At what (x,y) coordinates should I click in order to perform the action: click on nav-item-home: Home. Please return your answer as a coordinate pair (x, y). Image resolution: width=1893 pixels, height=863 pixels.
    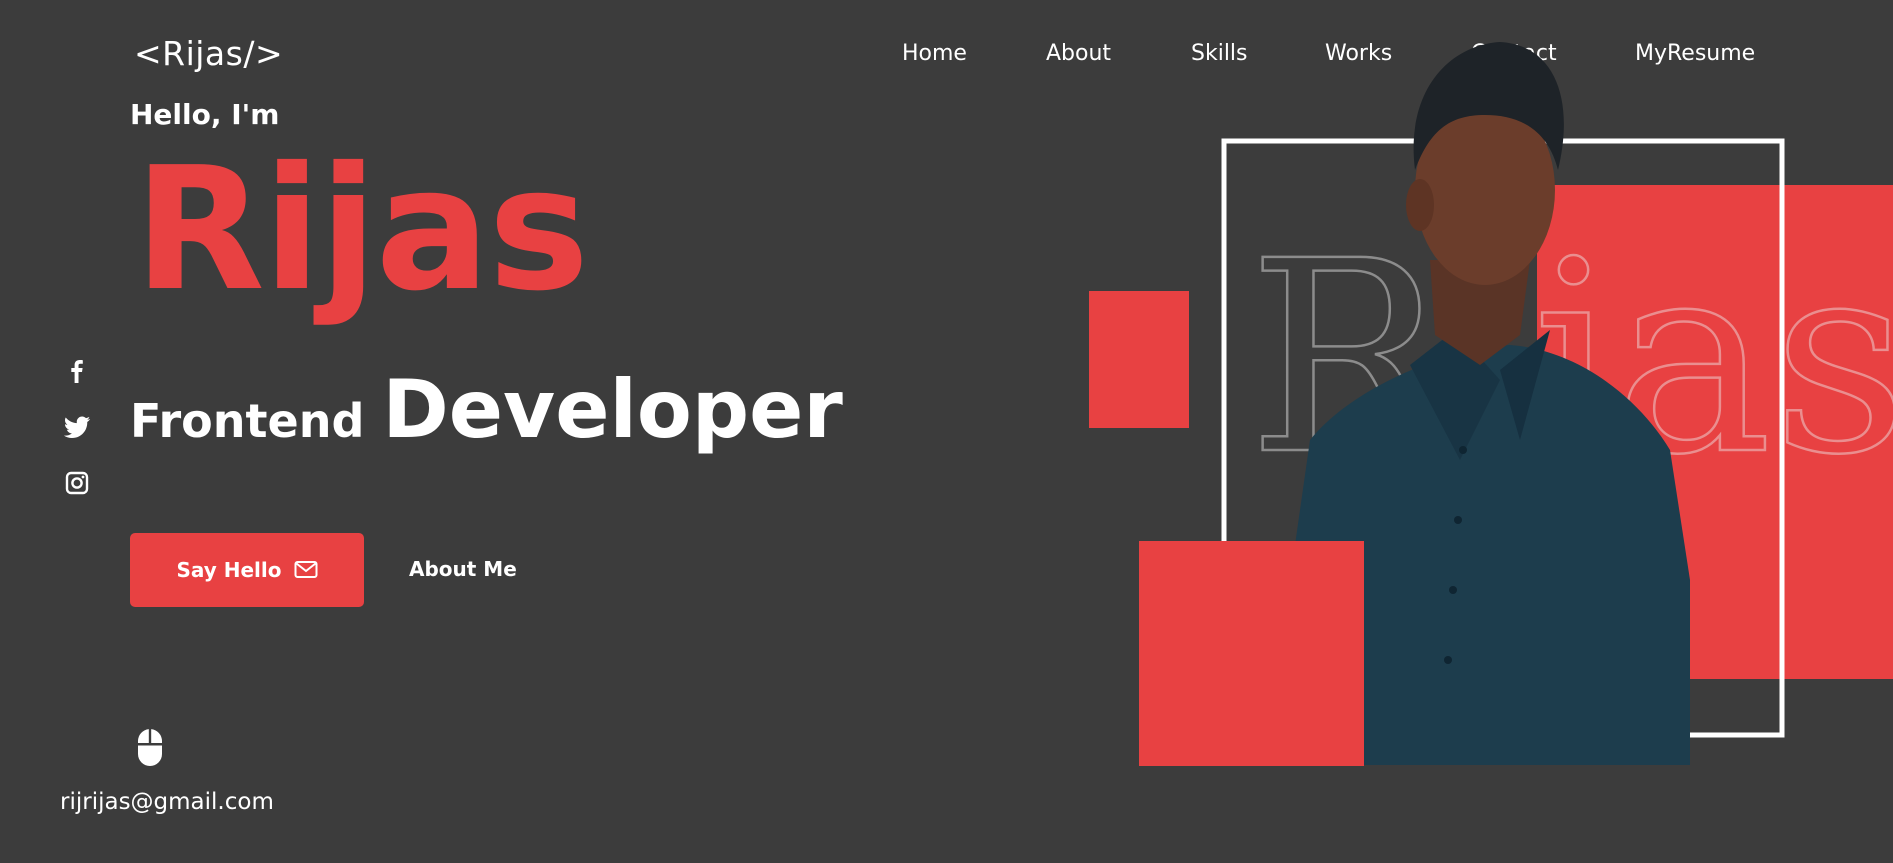
    Looking at the image, I should click on (934, 54).